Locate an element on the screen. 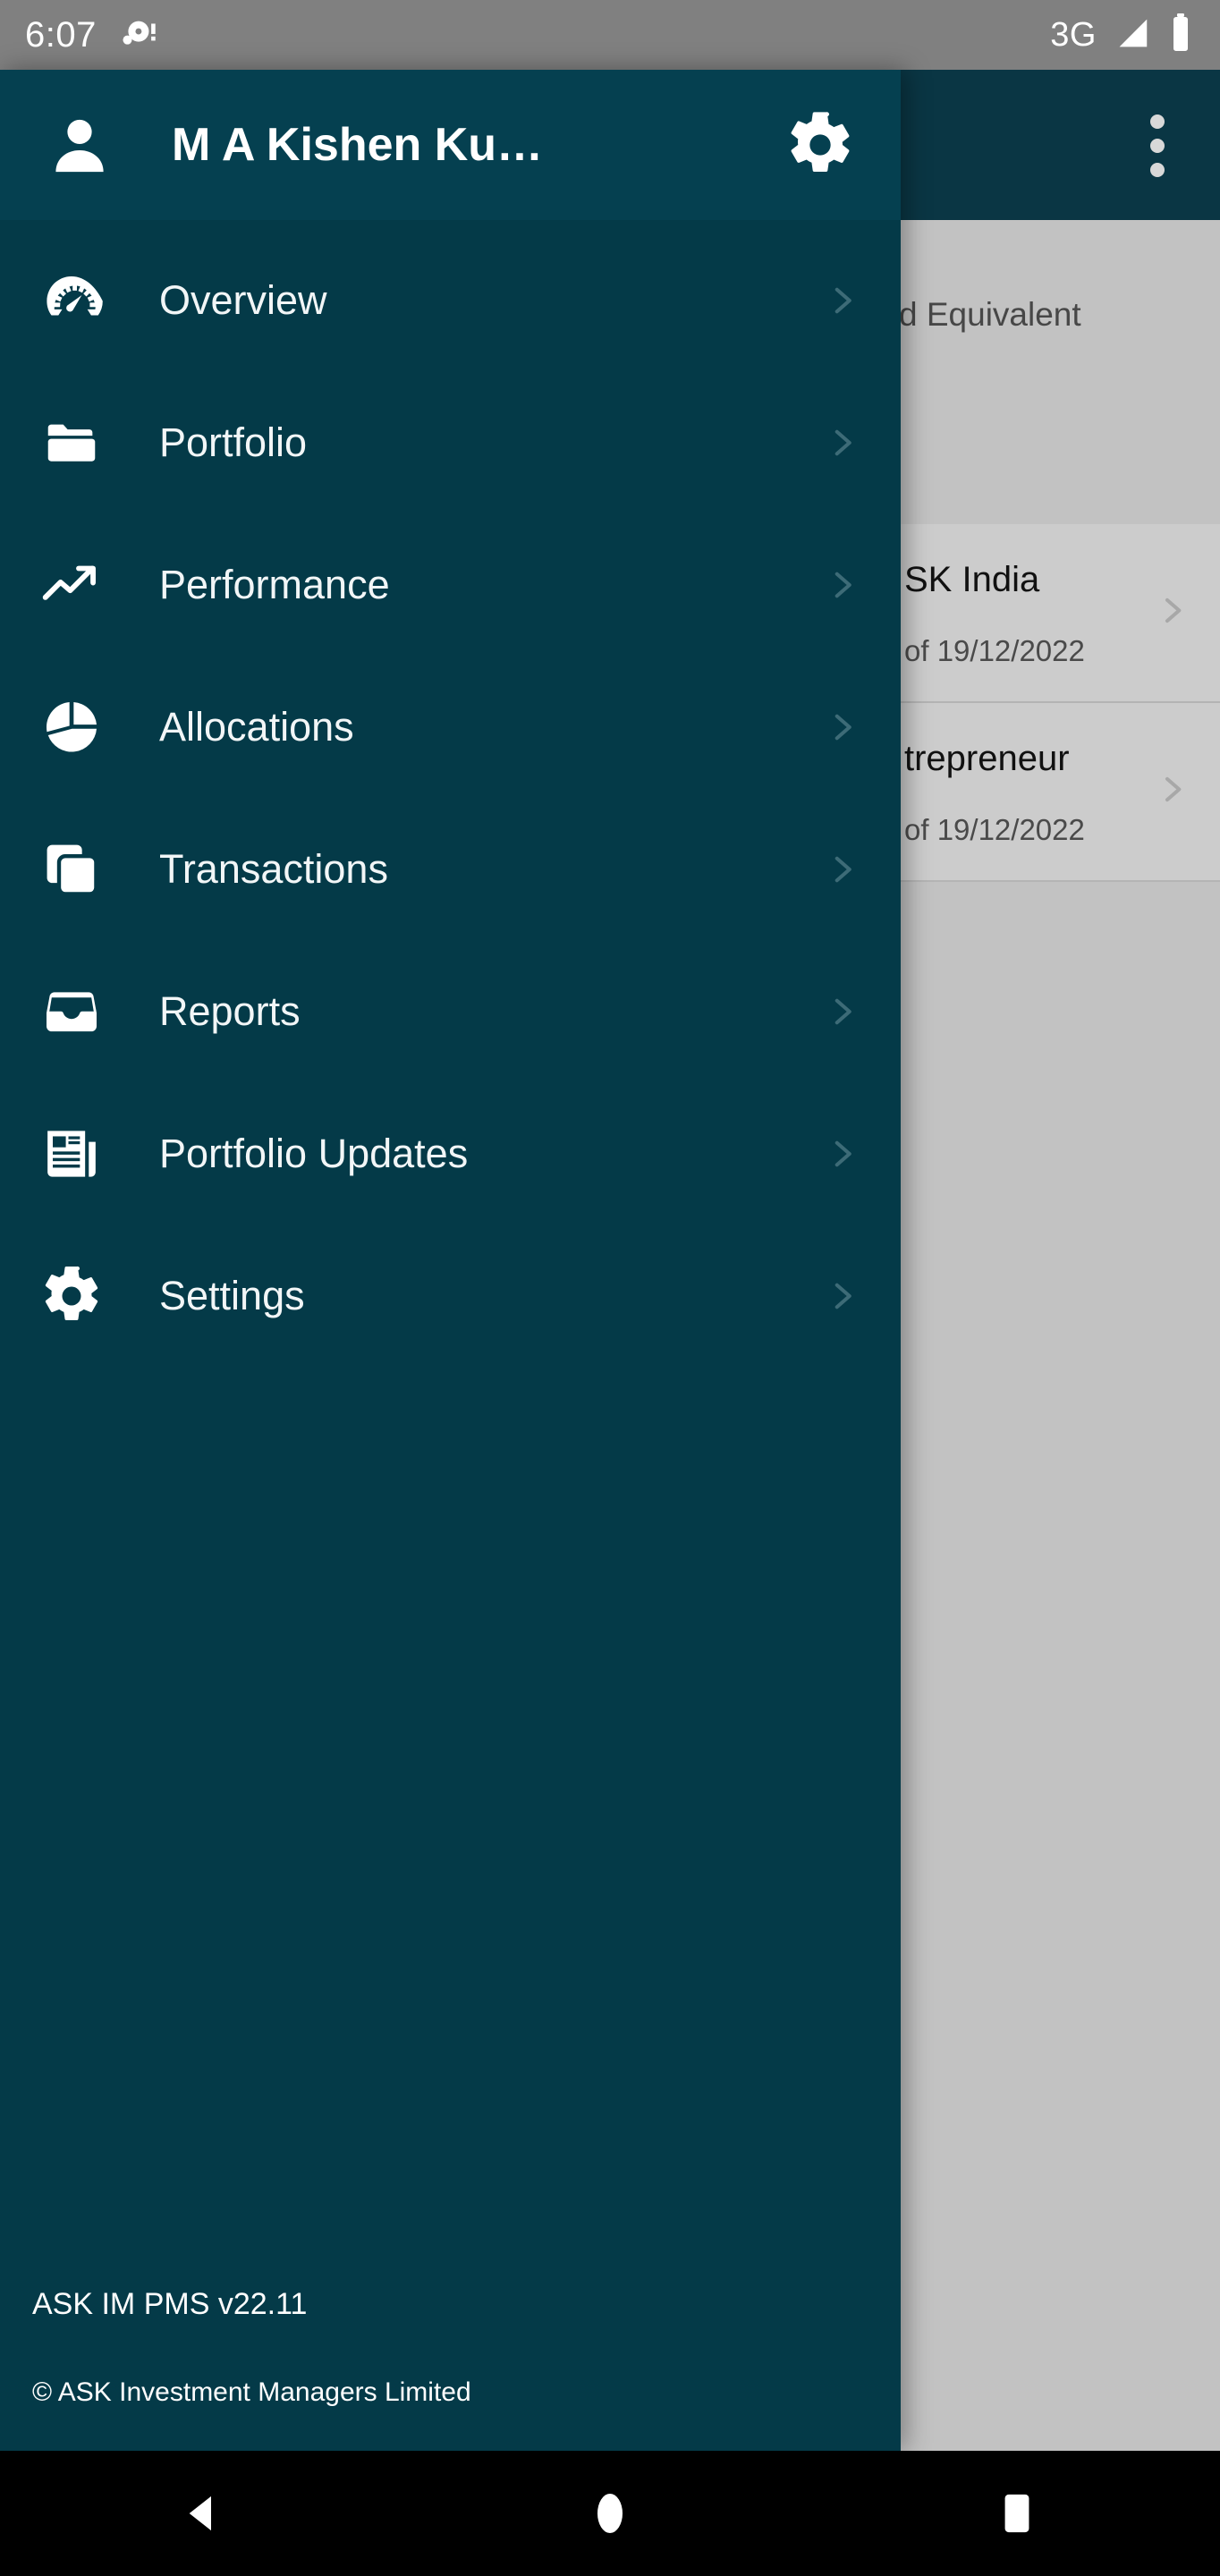 Image resolution: width=1220 pixels, height=2576 pixels. signal-icon is located at coordinates (1131, 35).